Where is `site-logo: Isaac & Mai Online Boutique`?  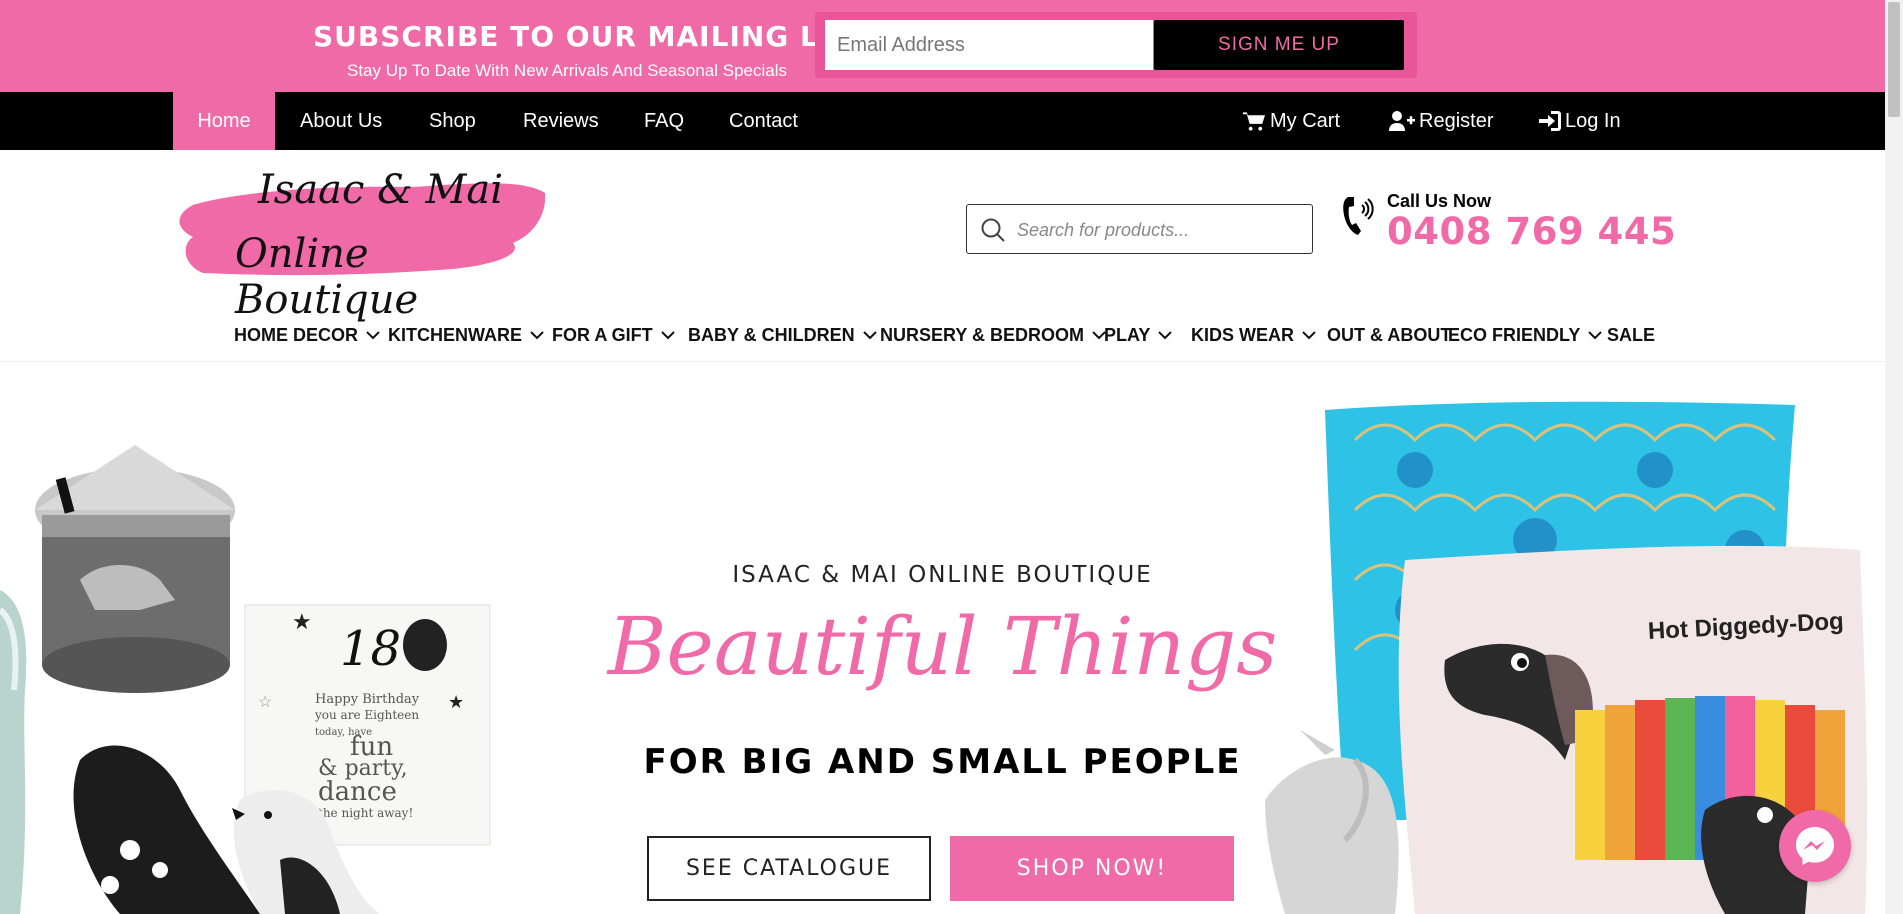 site-logo: Isaac & Mai Online Boutique is located at coordinates (360, 244).